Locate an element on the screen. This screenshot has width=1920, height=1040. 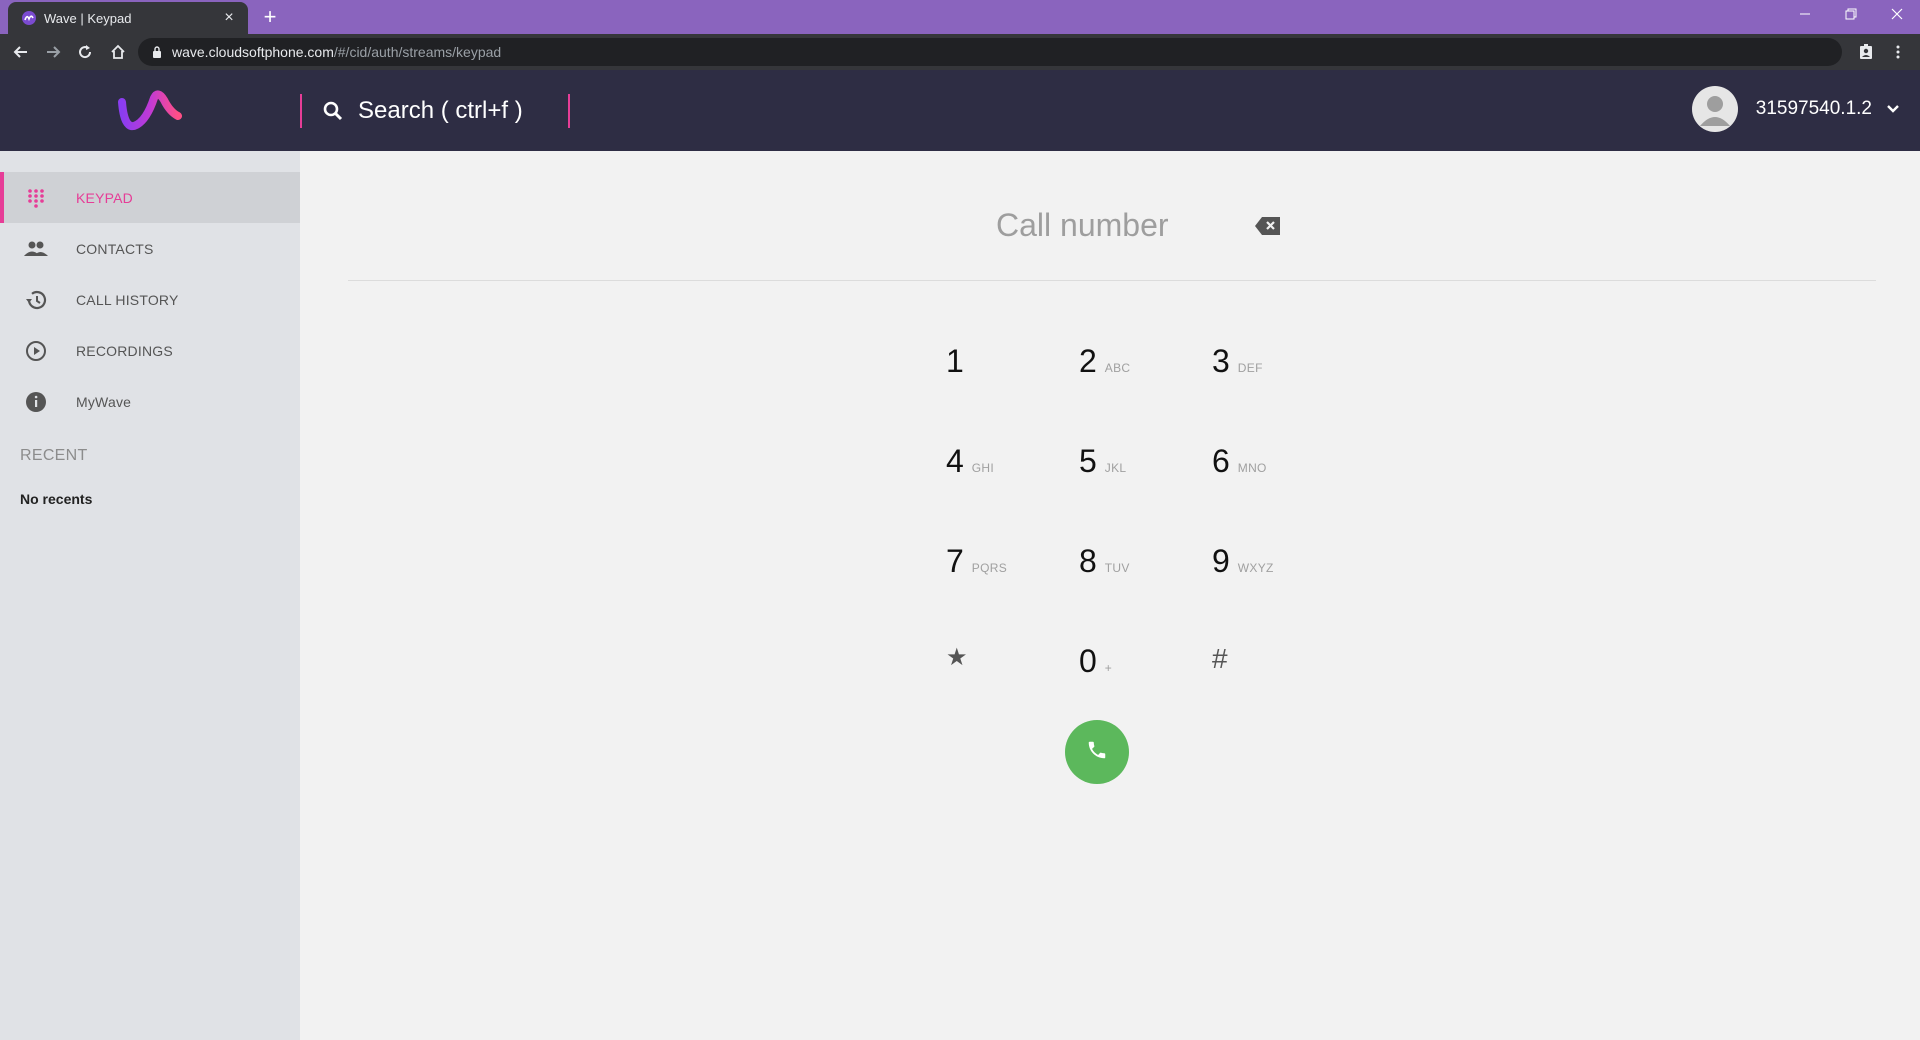
history-icon is located at coordinates (36, 300).